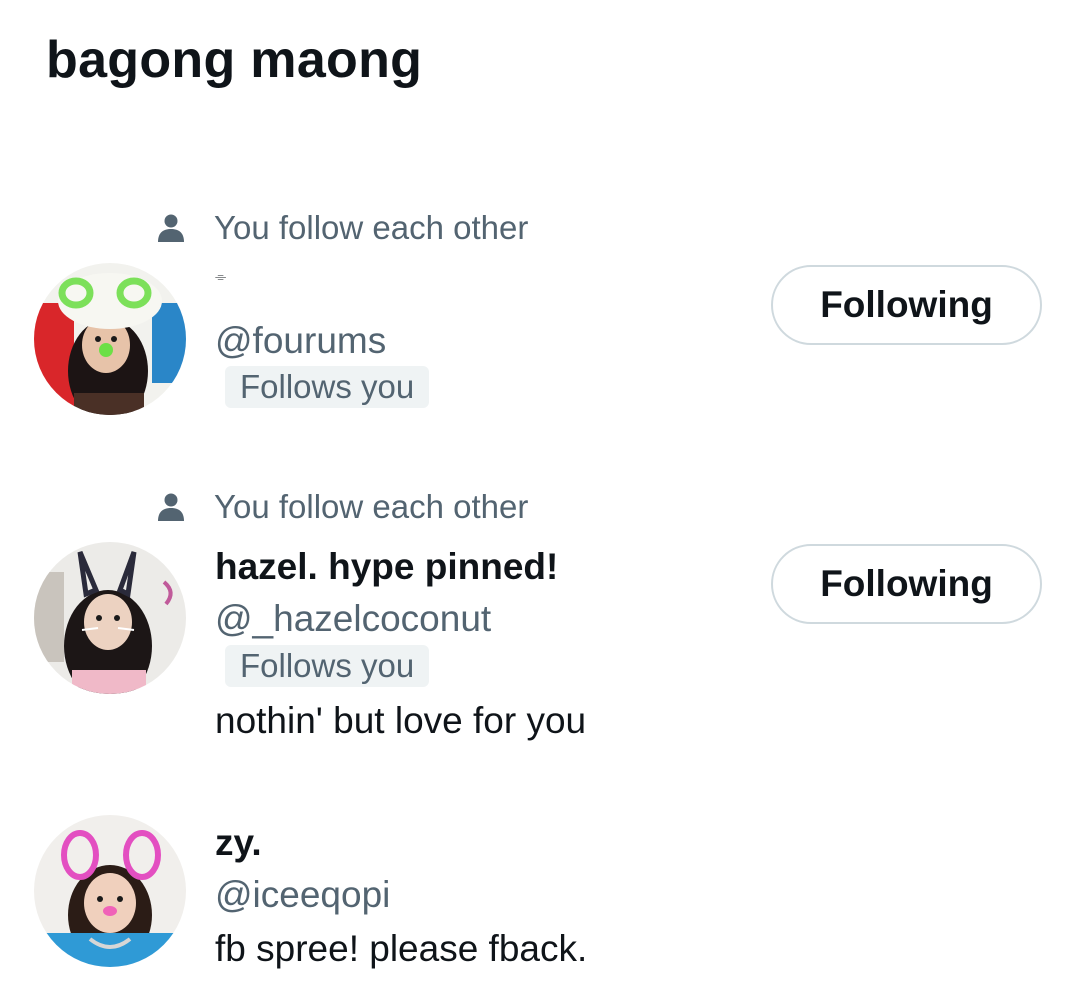 The width and height of the screenshot is (1080, 1006). Describe the element at coordinates (401, 720) in the screenshot. I see `user-bio: nothin' but love for you` at that location.